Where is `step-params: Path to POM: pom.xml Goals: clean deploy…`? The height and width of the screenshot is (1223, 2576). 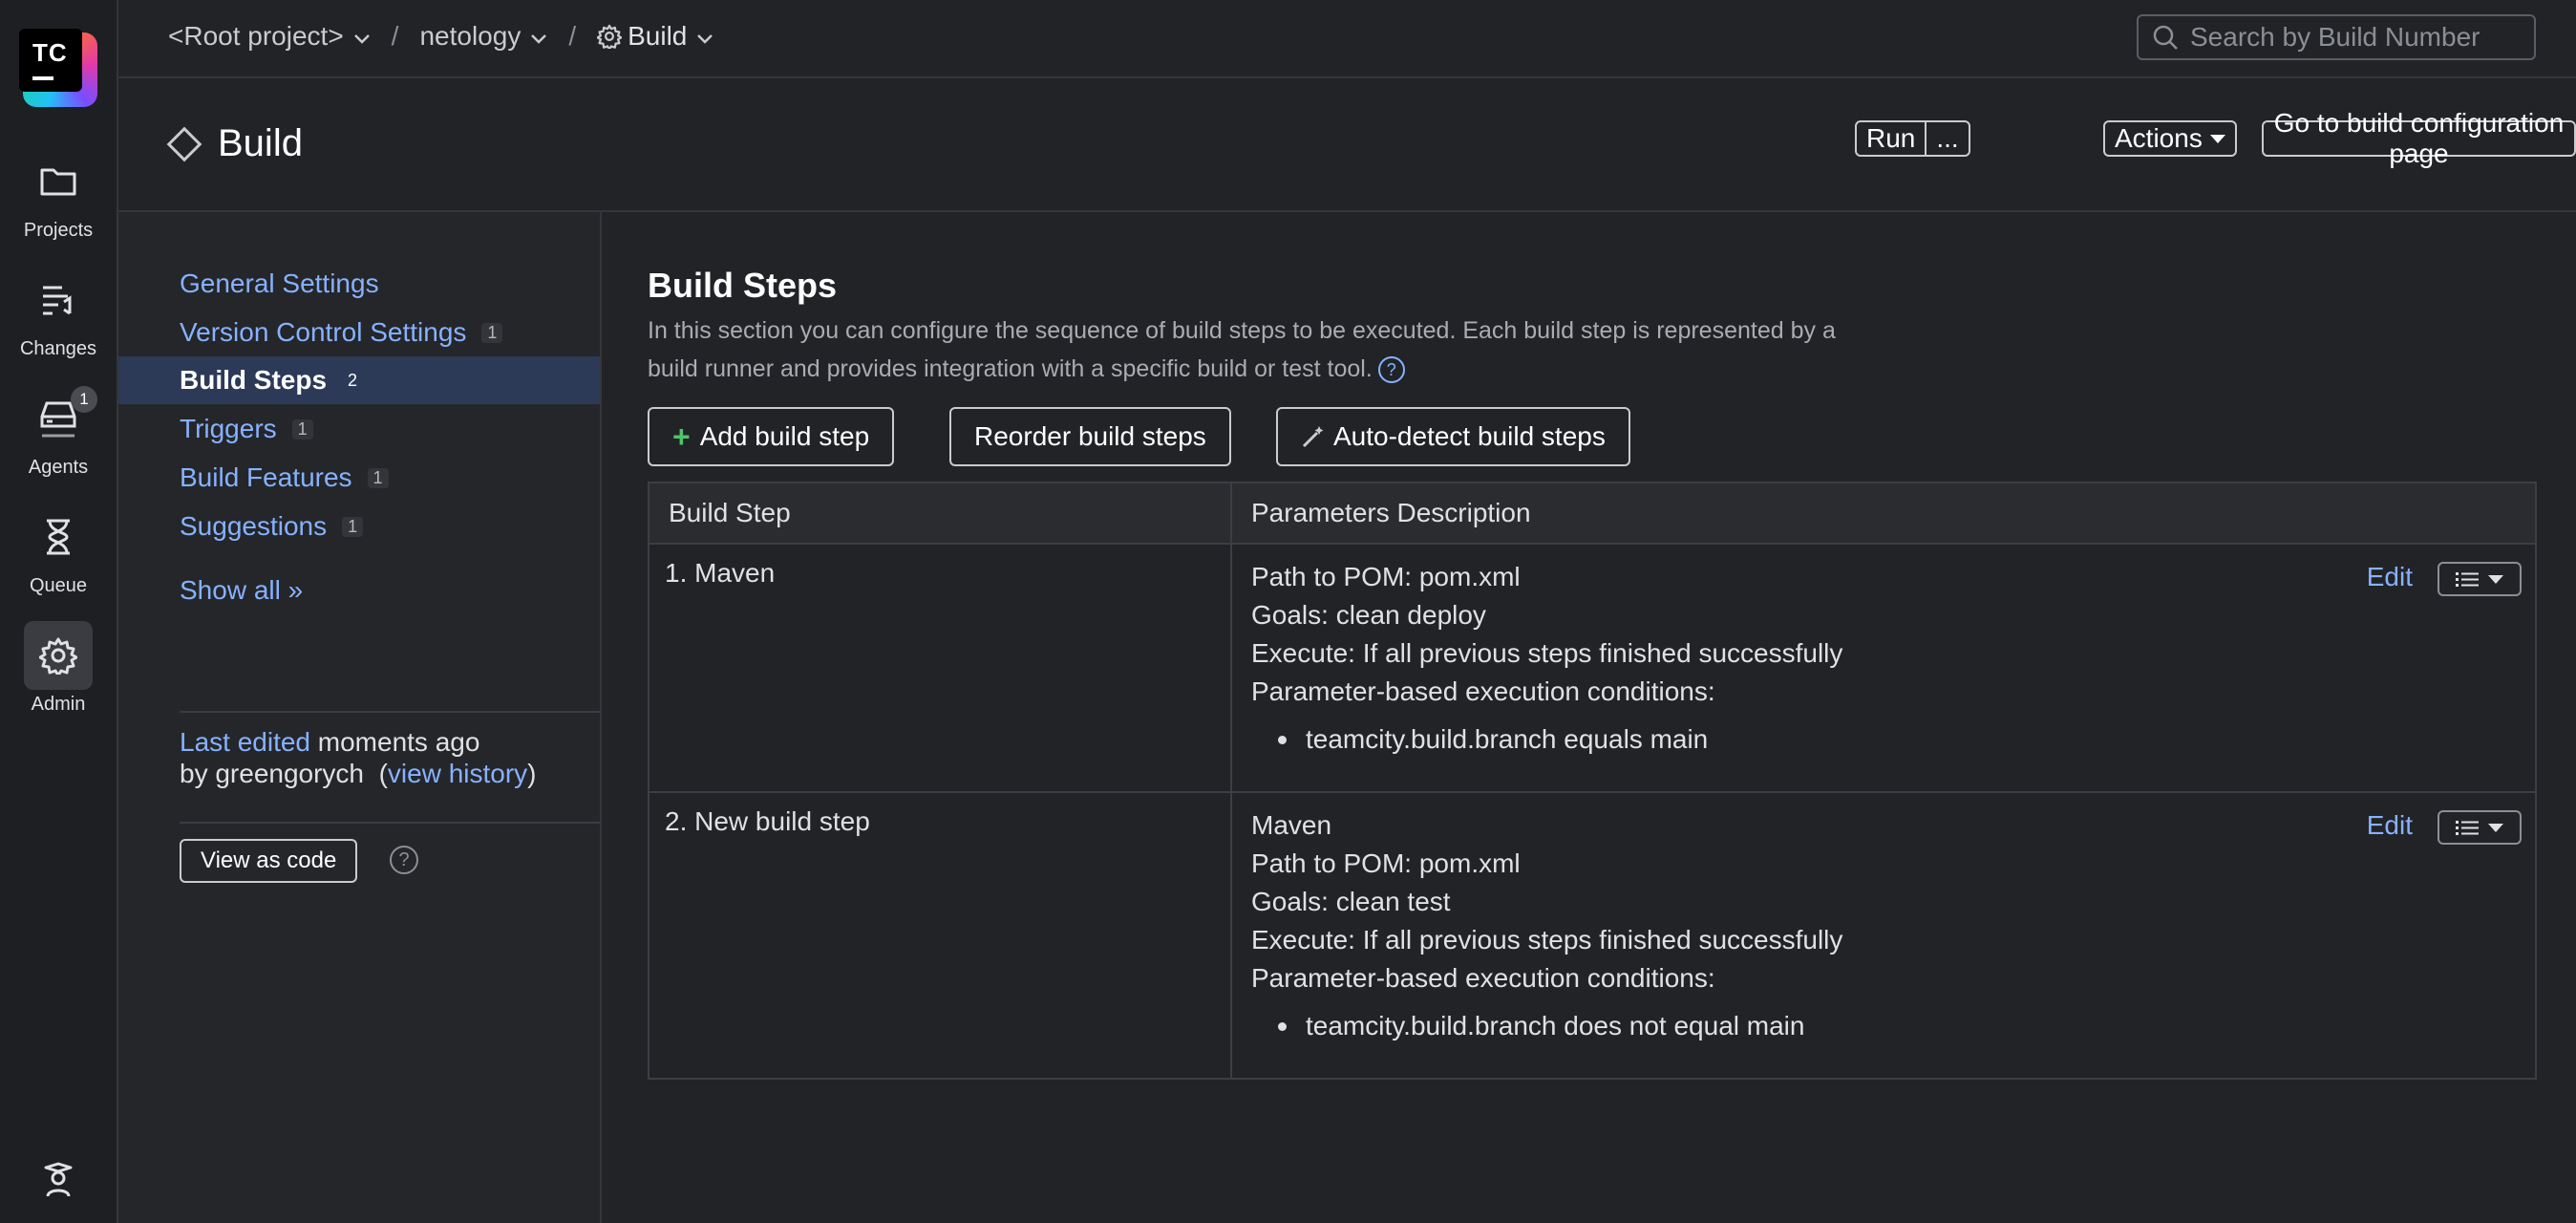 step-params: Path to POM: pom.xml Goals: clean deploy… is located at coordinates (1883, 668).